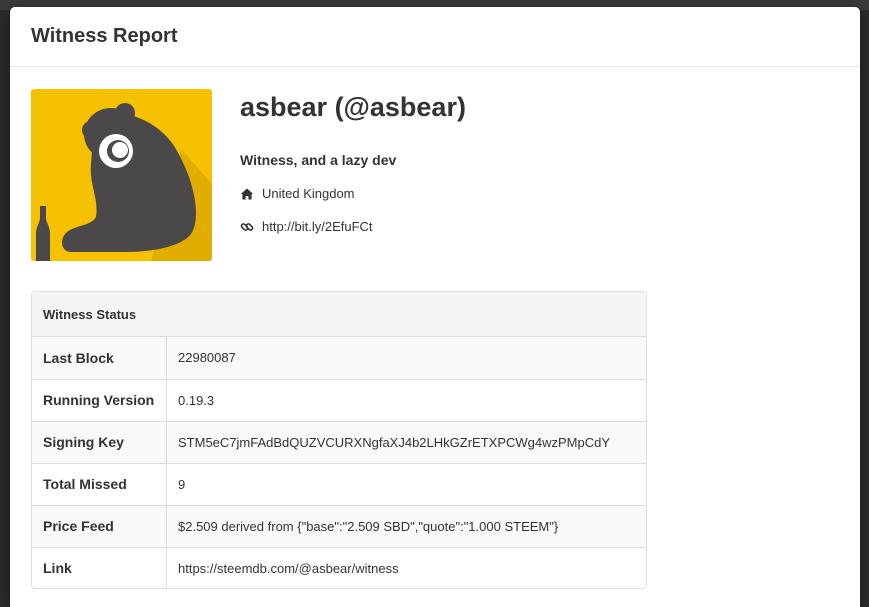  What do you see at coordinates (99, 358) in the screenshot?
I see `row-label: Last Block` at bounding box center [99, 358].